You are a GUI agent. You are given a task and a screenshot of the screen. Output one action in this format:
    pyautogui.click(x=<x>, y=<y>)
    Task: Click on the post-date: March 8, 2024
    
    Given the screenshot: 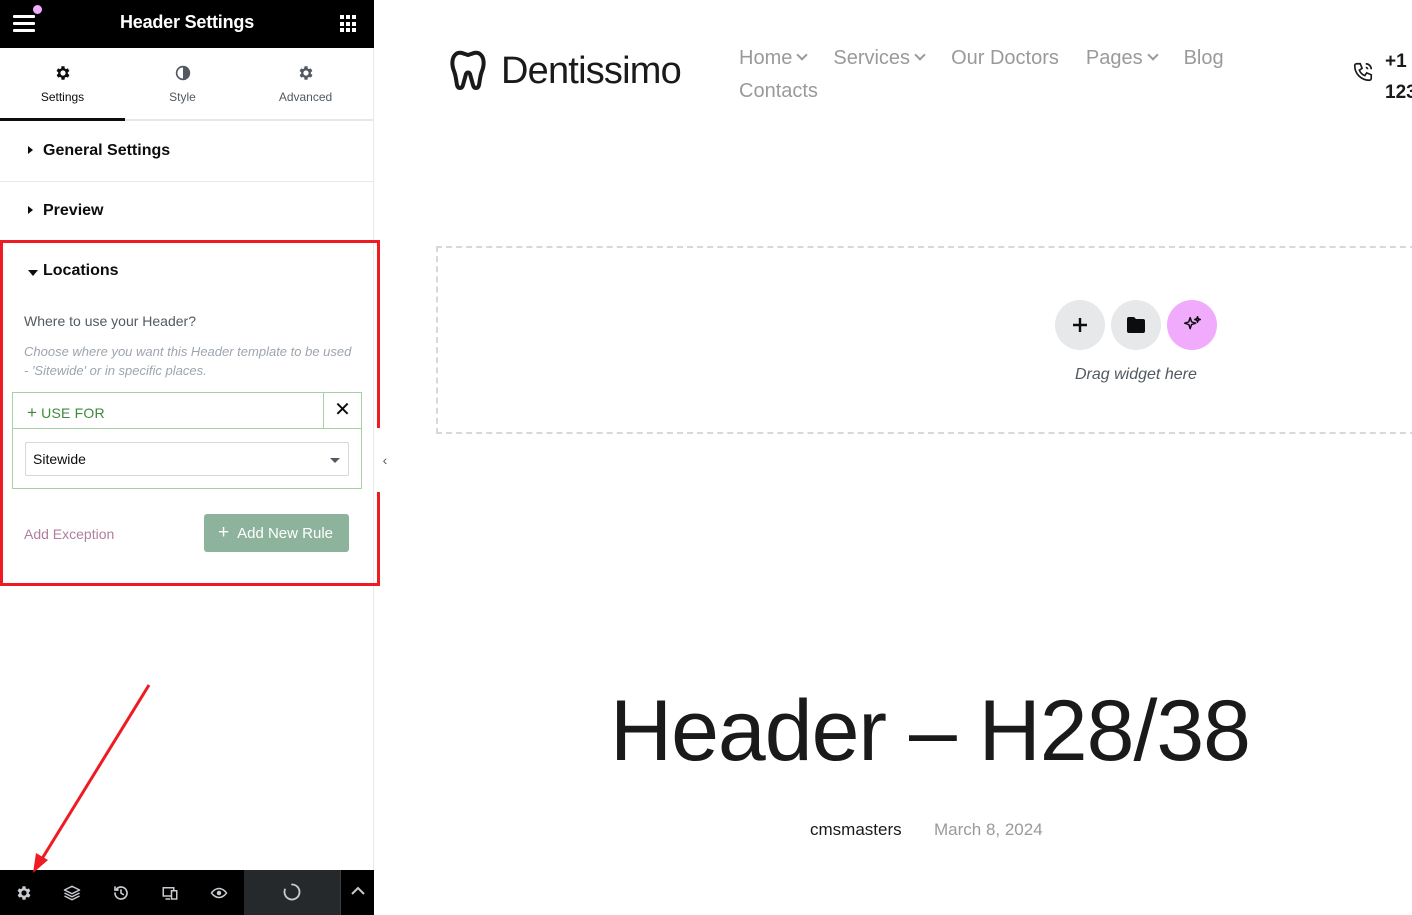 What is the action you would take?
    pyautogui.click(x=988, y=829)
    